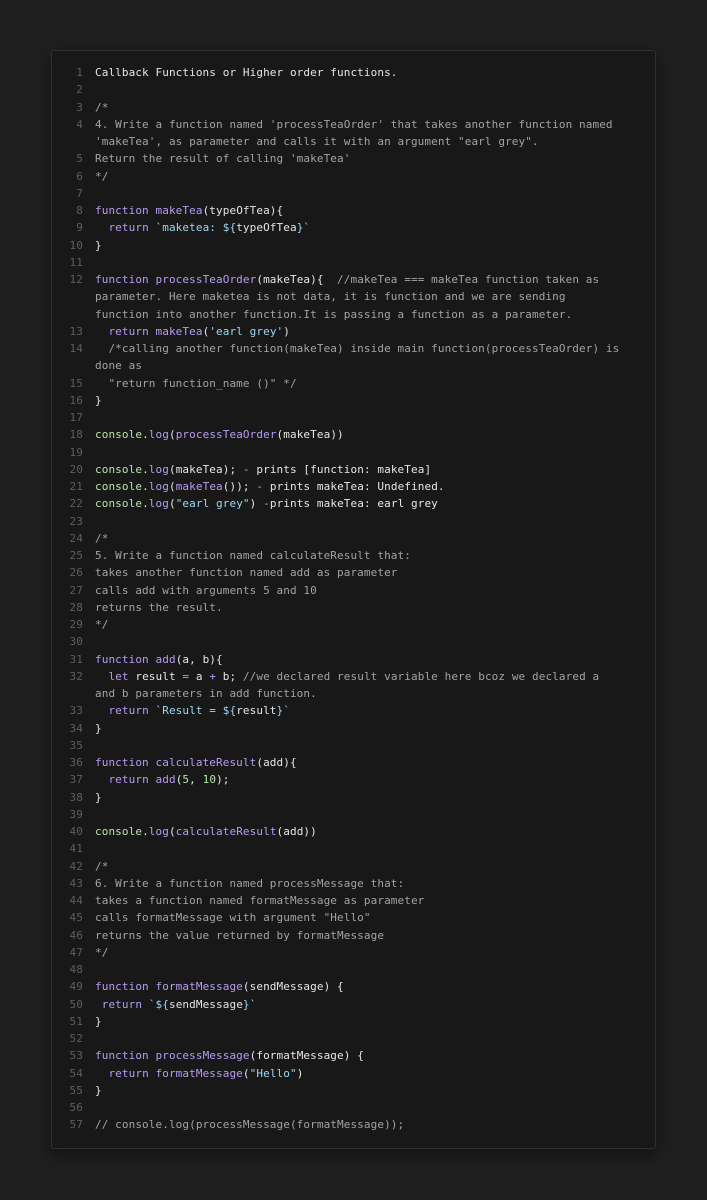 The height and width of the screenshot is (1200, 707). What do you see at coordinates (76, 1004) in the screenshot?
I see `line-number: 50` at bounding box center [76, 1004].